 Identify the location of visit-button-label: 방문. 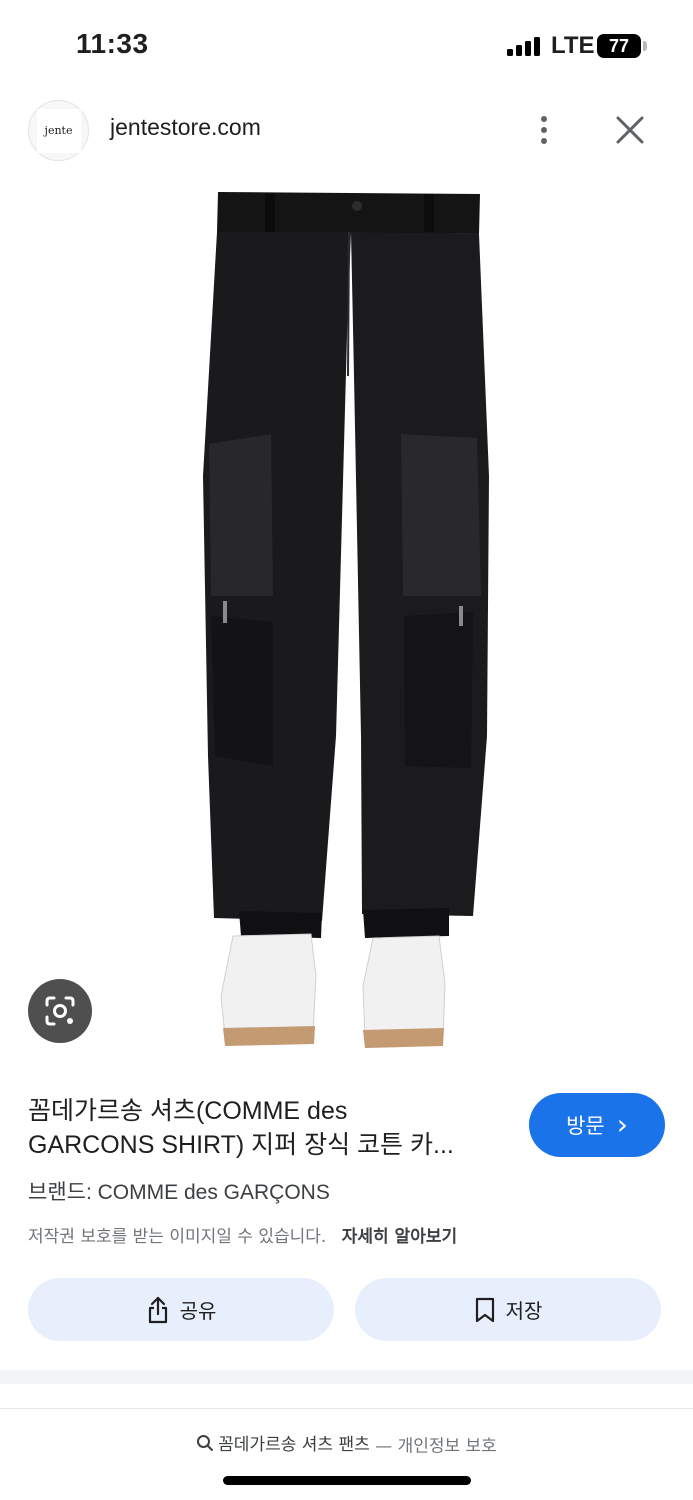
(585, 1126).